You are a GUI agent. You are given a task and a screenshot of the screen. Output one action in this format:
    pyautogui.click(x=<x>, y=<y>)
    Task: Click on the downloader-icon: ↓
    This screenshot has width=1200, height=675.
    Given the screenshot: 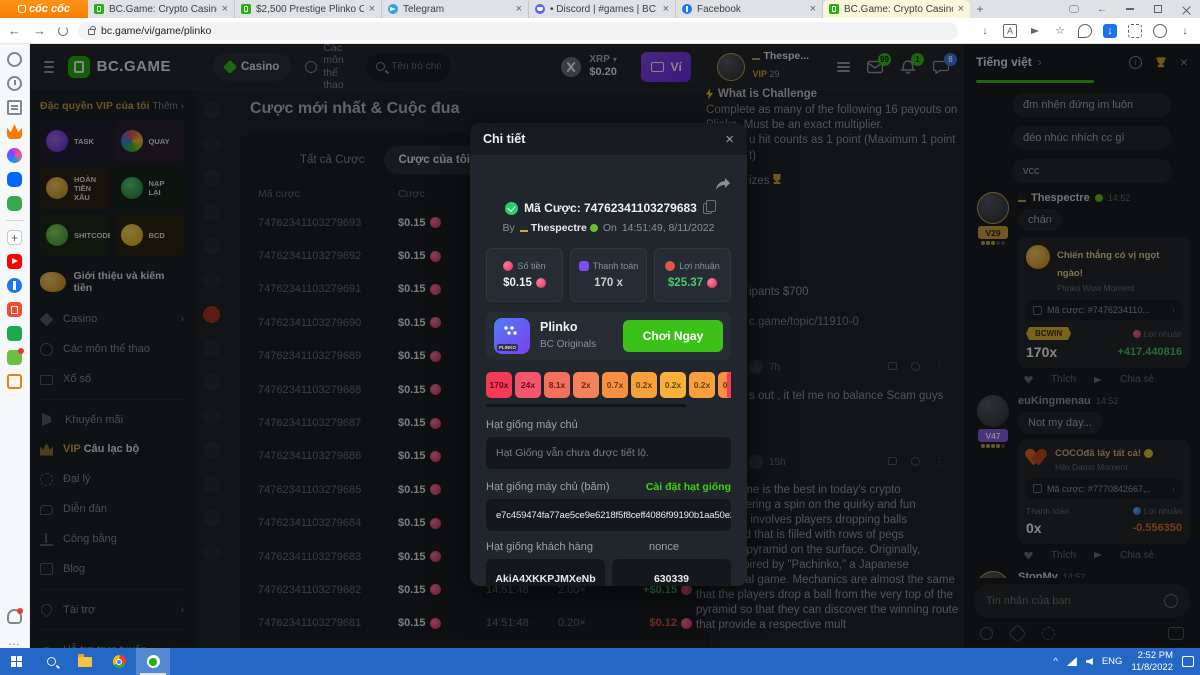 What is the action you would take?
    pyautogui.click(x=1185, y=31)
    